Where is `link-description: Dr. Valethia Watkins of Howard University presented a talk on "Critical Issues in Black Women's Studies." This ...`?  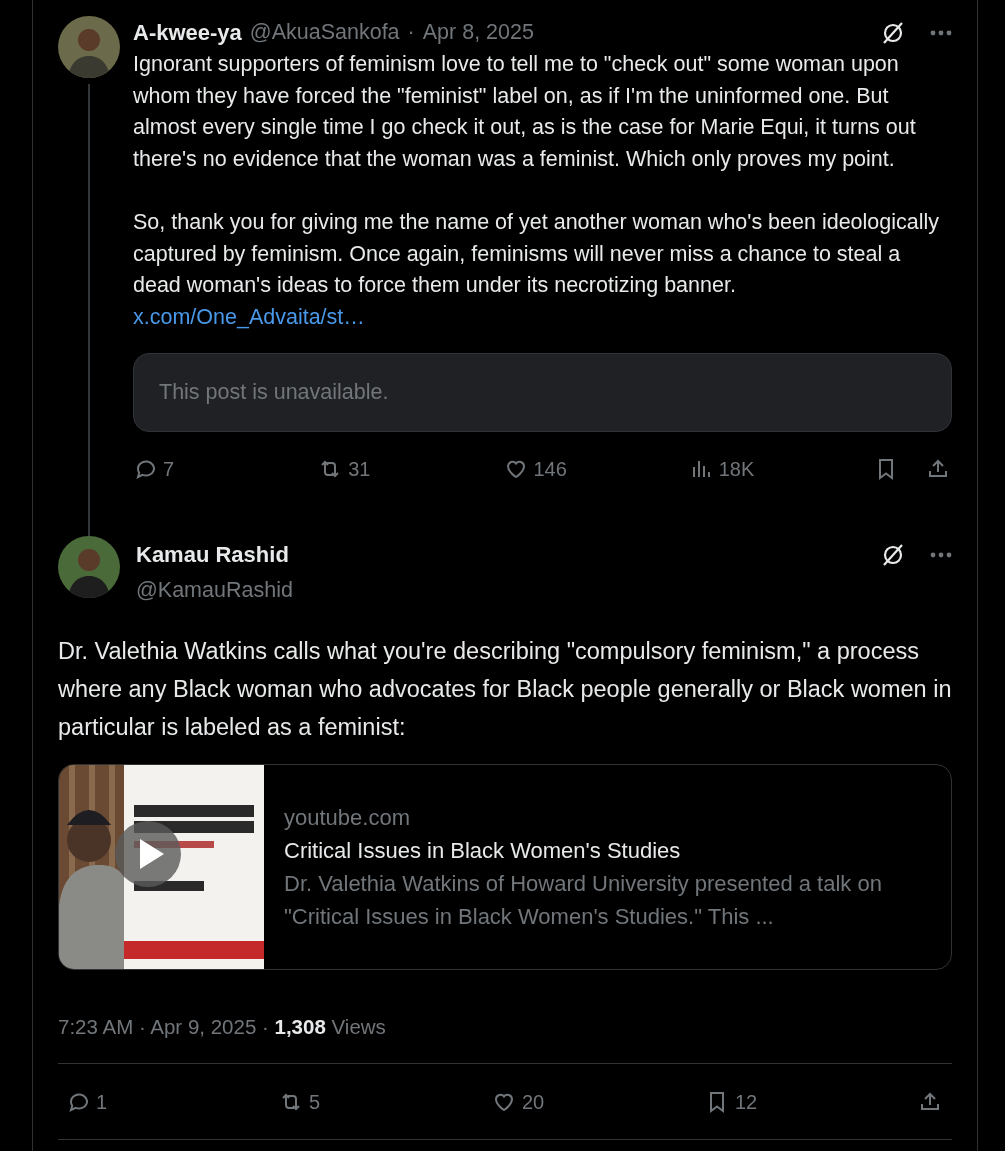 link-description: Dr. Valethia Watkins of Howard University presented a talk on "Critical Issues in Black Women's Studies." This ... is located at coordinates (583, 901).